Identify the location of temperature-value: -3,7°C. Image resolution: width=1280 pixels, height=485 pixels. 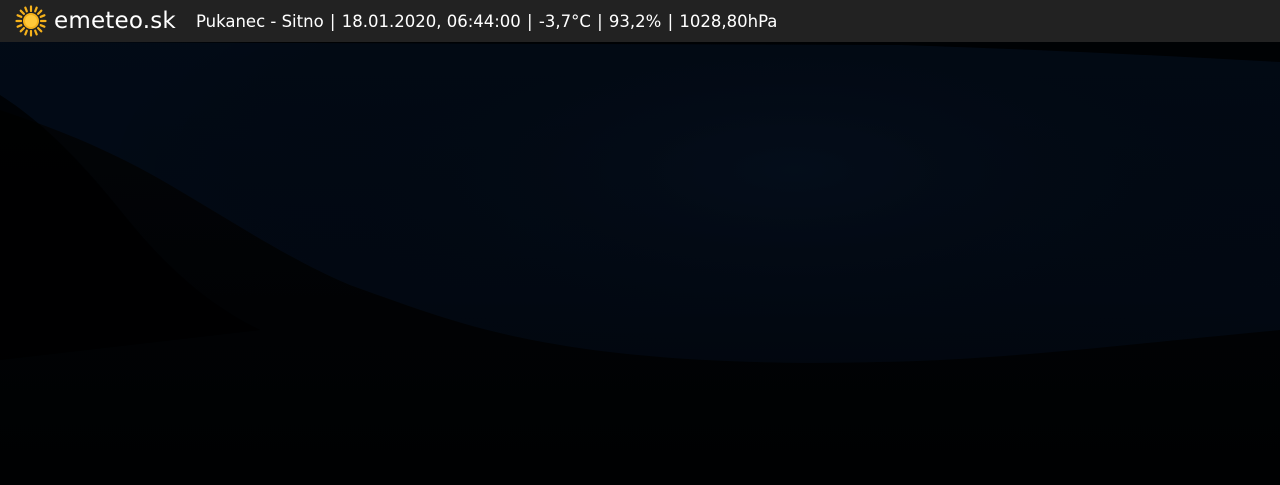
(564, 21).